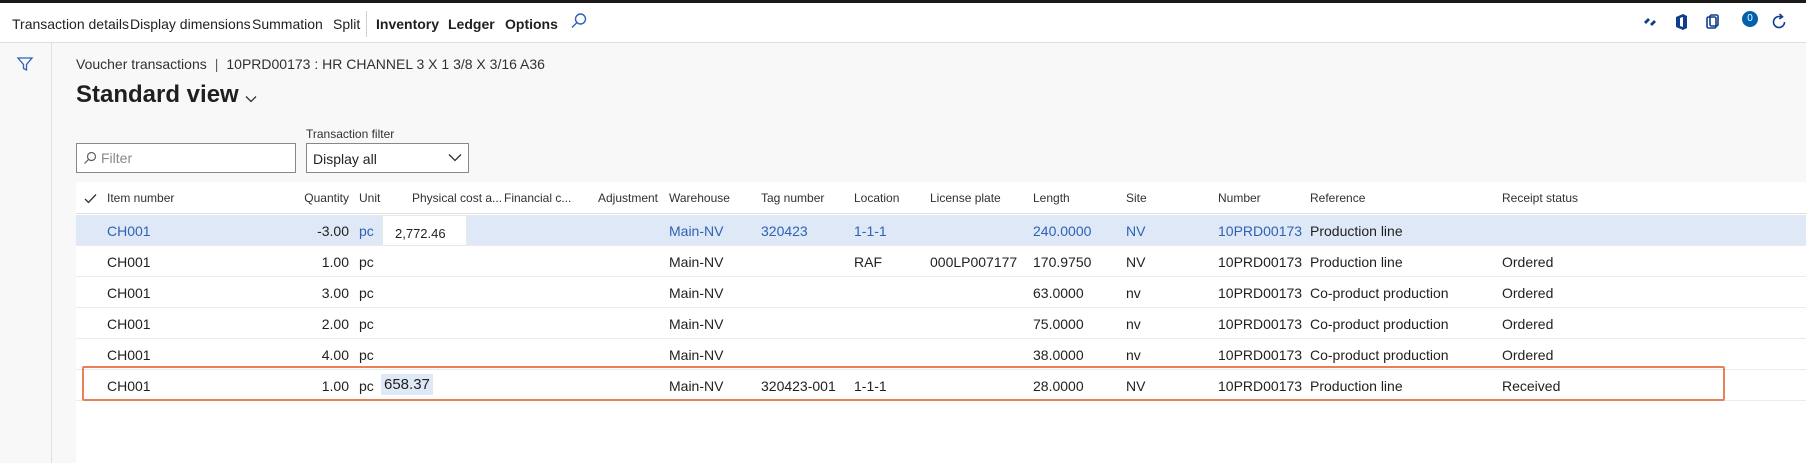  Describe the element at coordinates (617, 198) in the screenshot. I see `column-header-adjustment: Adjustment` at that location.